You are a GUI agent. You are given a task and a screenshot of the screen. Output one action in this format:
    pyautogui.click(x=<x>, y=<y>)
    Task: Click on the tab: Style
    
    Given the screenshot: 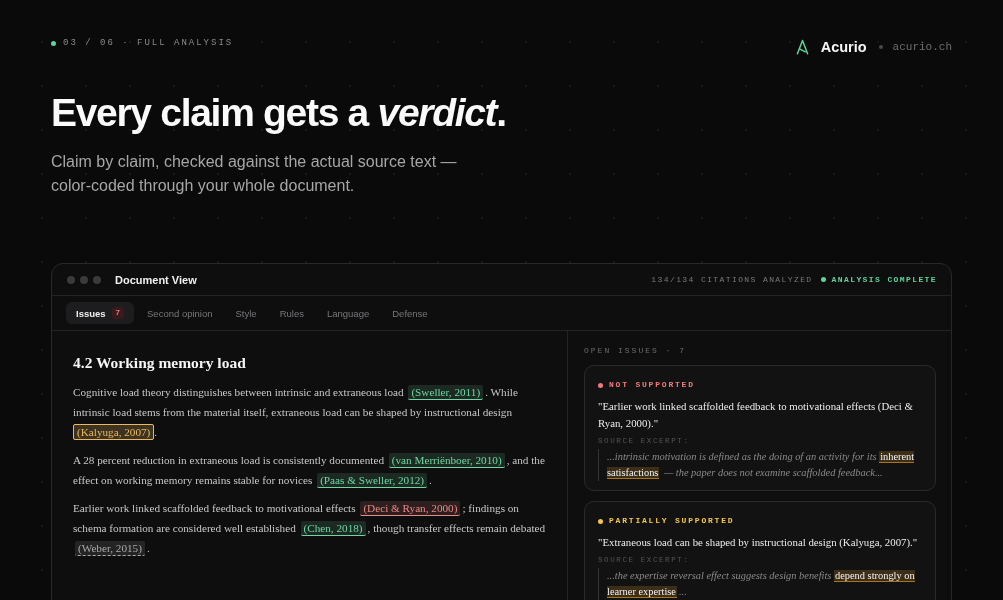 What is the action you would take?
    pyautogui.click(x=246, y=313)
    